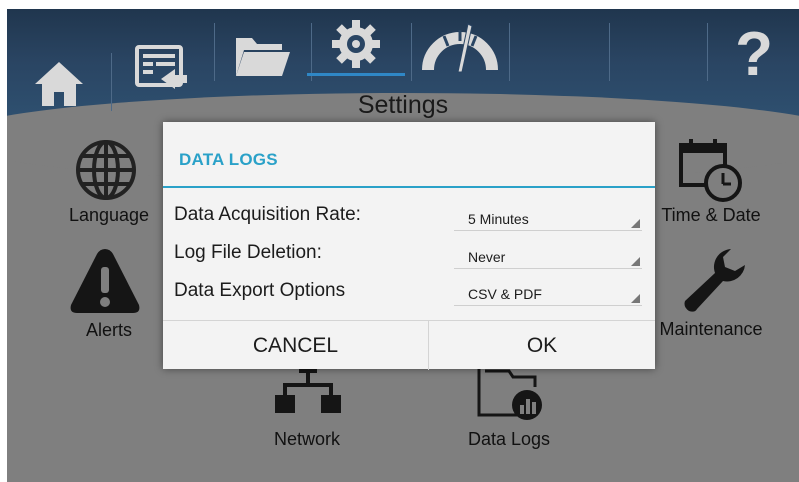  What do you see at coordinates (248, 252) in the screenshot?
I see `log-file-deletion-label: Log File Deletion:` at bounding box center [248, 252].